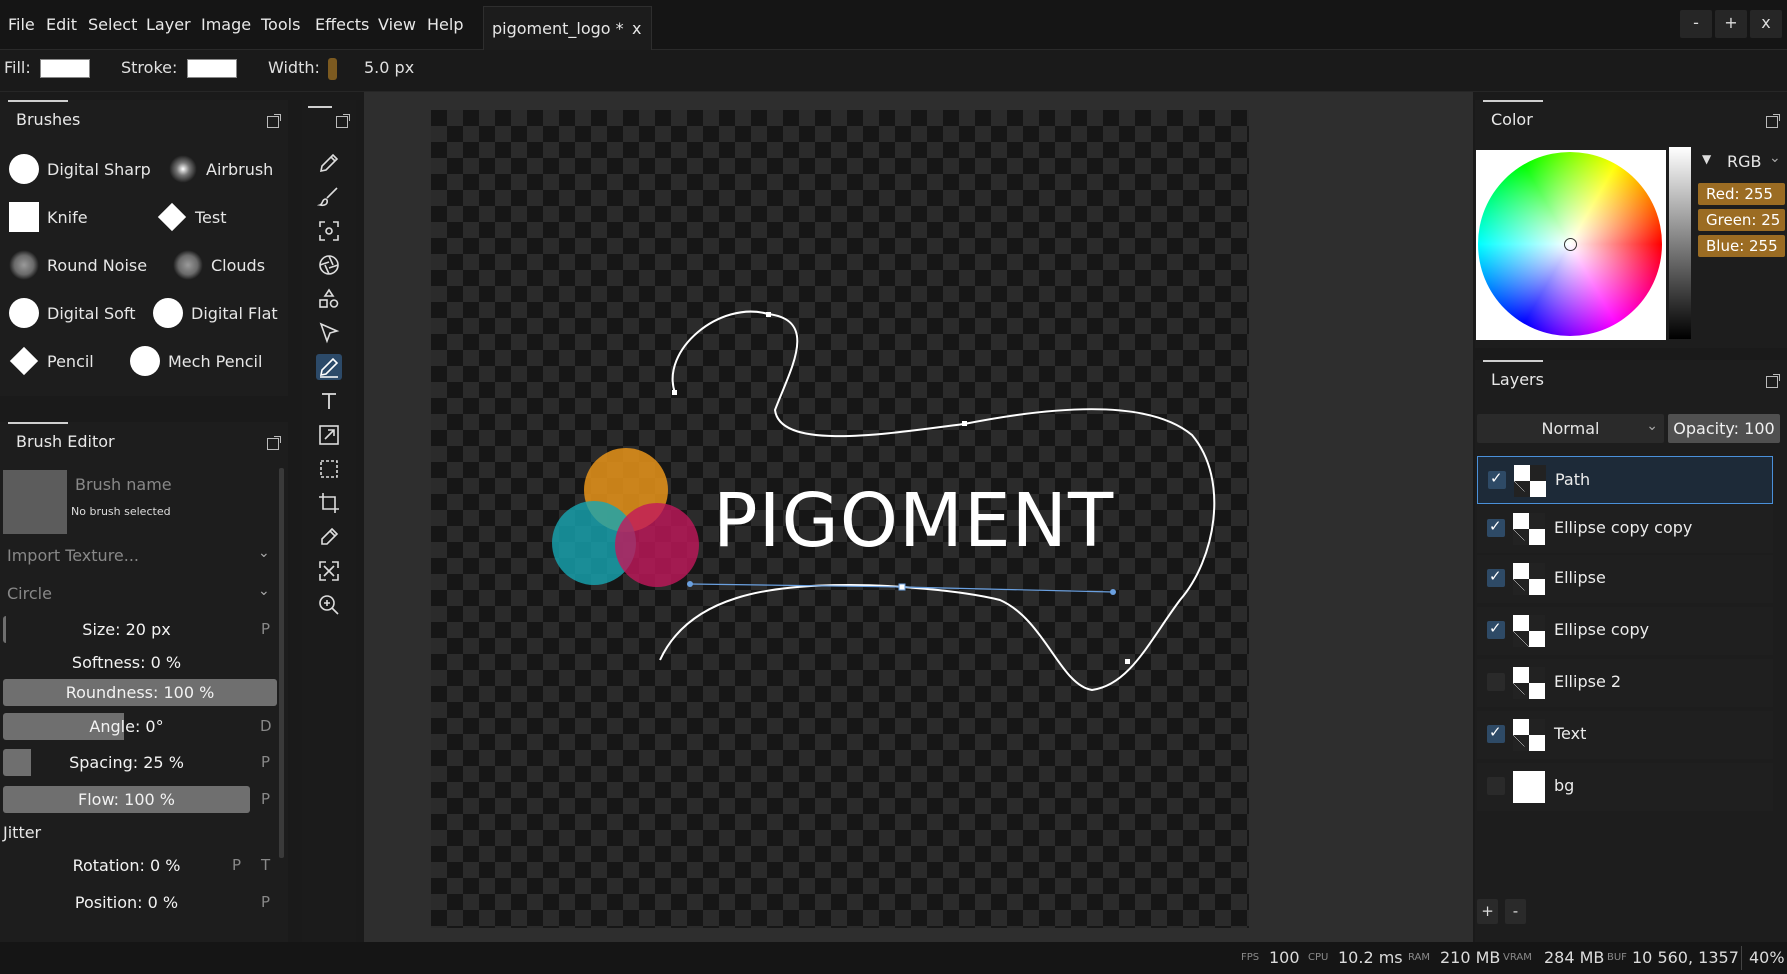  What do you see at coordinates (1724, 428) in the screenshot?
I see `opacity-slider: Opacity: 100` at bounding box center [1724, 428].